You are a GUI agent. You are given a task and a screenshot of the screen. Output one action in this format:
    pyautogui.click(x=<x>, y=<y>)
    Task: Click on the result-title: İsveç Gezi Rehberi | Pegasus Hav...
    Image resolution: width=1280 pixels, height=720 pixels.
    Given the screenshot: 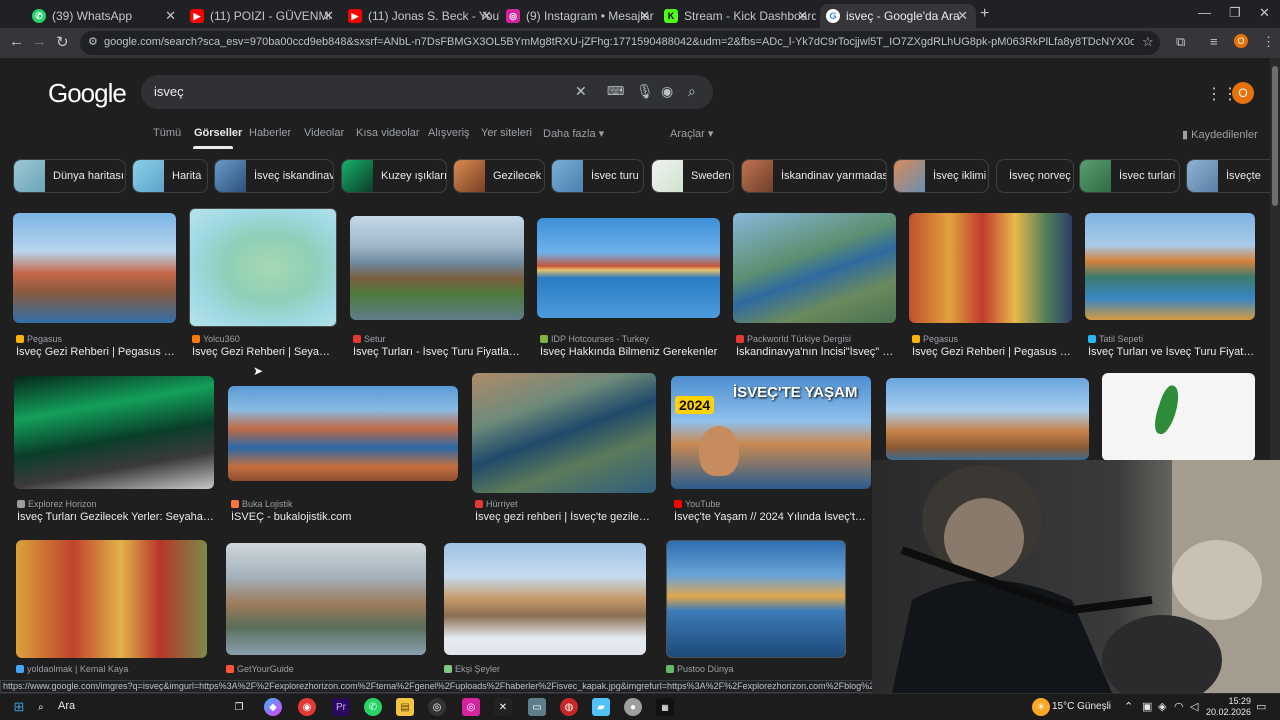 What is the action you would take?
    pyautogui.click(x=992, y=352)
    